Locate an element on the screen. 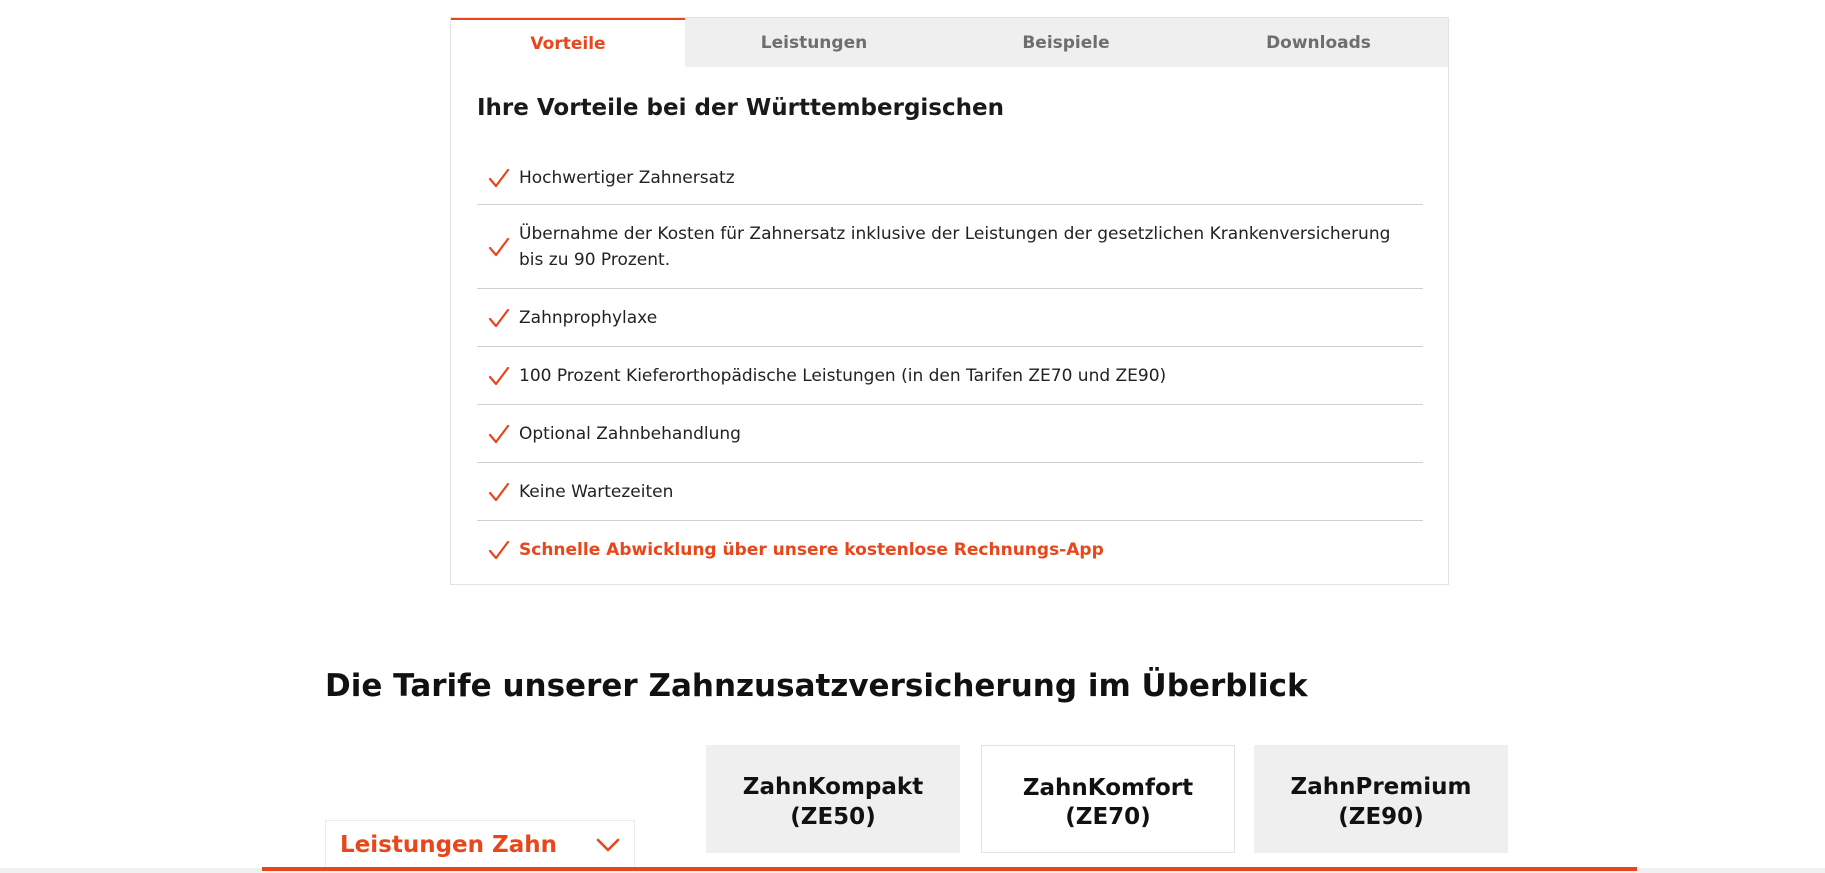  tariff-card-ze70: ZahnKomfort (ZE70) is located at coordinates (1108, 799).